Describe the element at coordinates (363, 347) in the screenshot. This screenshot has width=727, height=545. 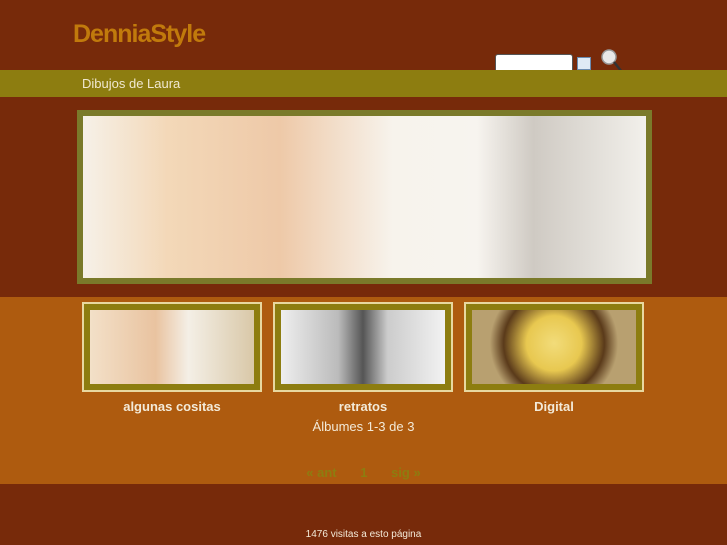
I see `album-thumb-retratos` at that location.